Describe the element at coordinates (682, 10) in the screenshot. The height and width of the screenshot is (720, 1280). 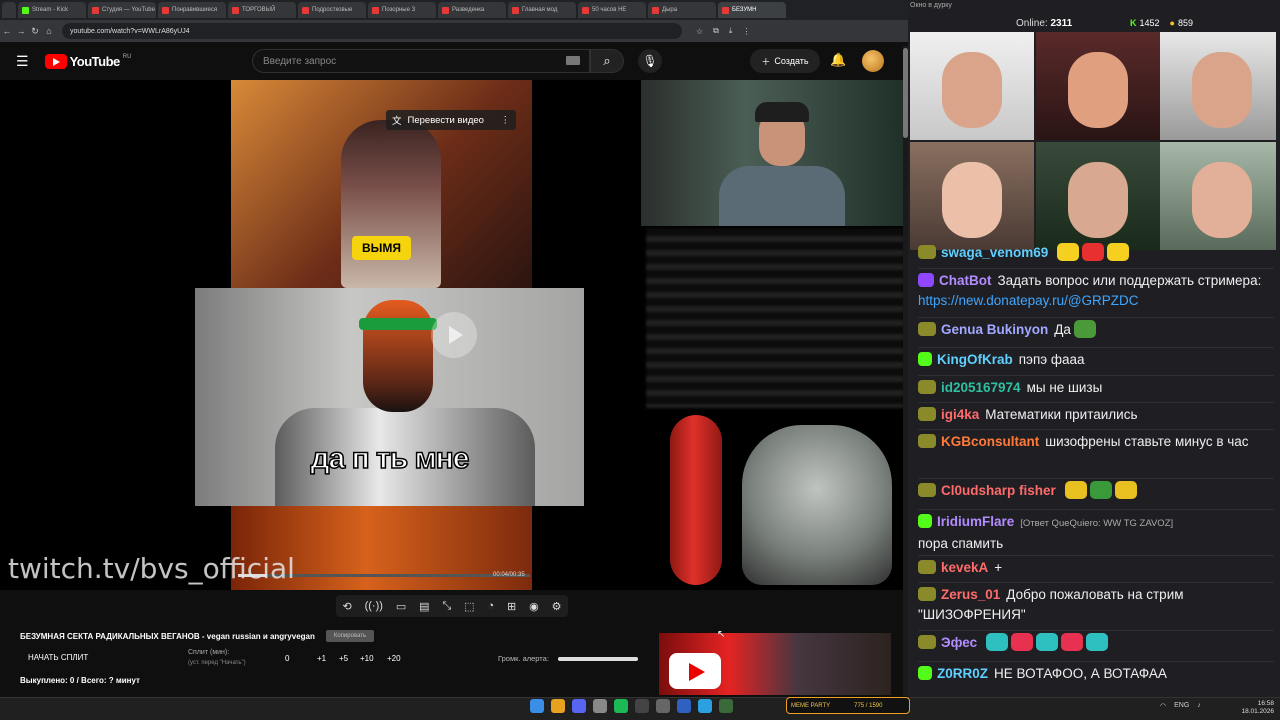
I see `browser-tab: Дыра` at that location.